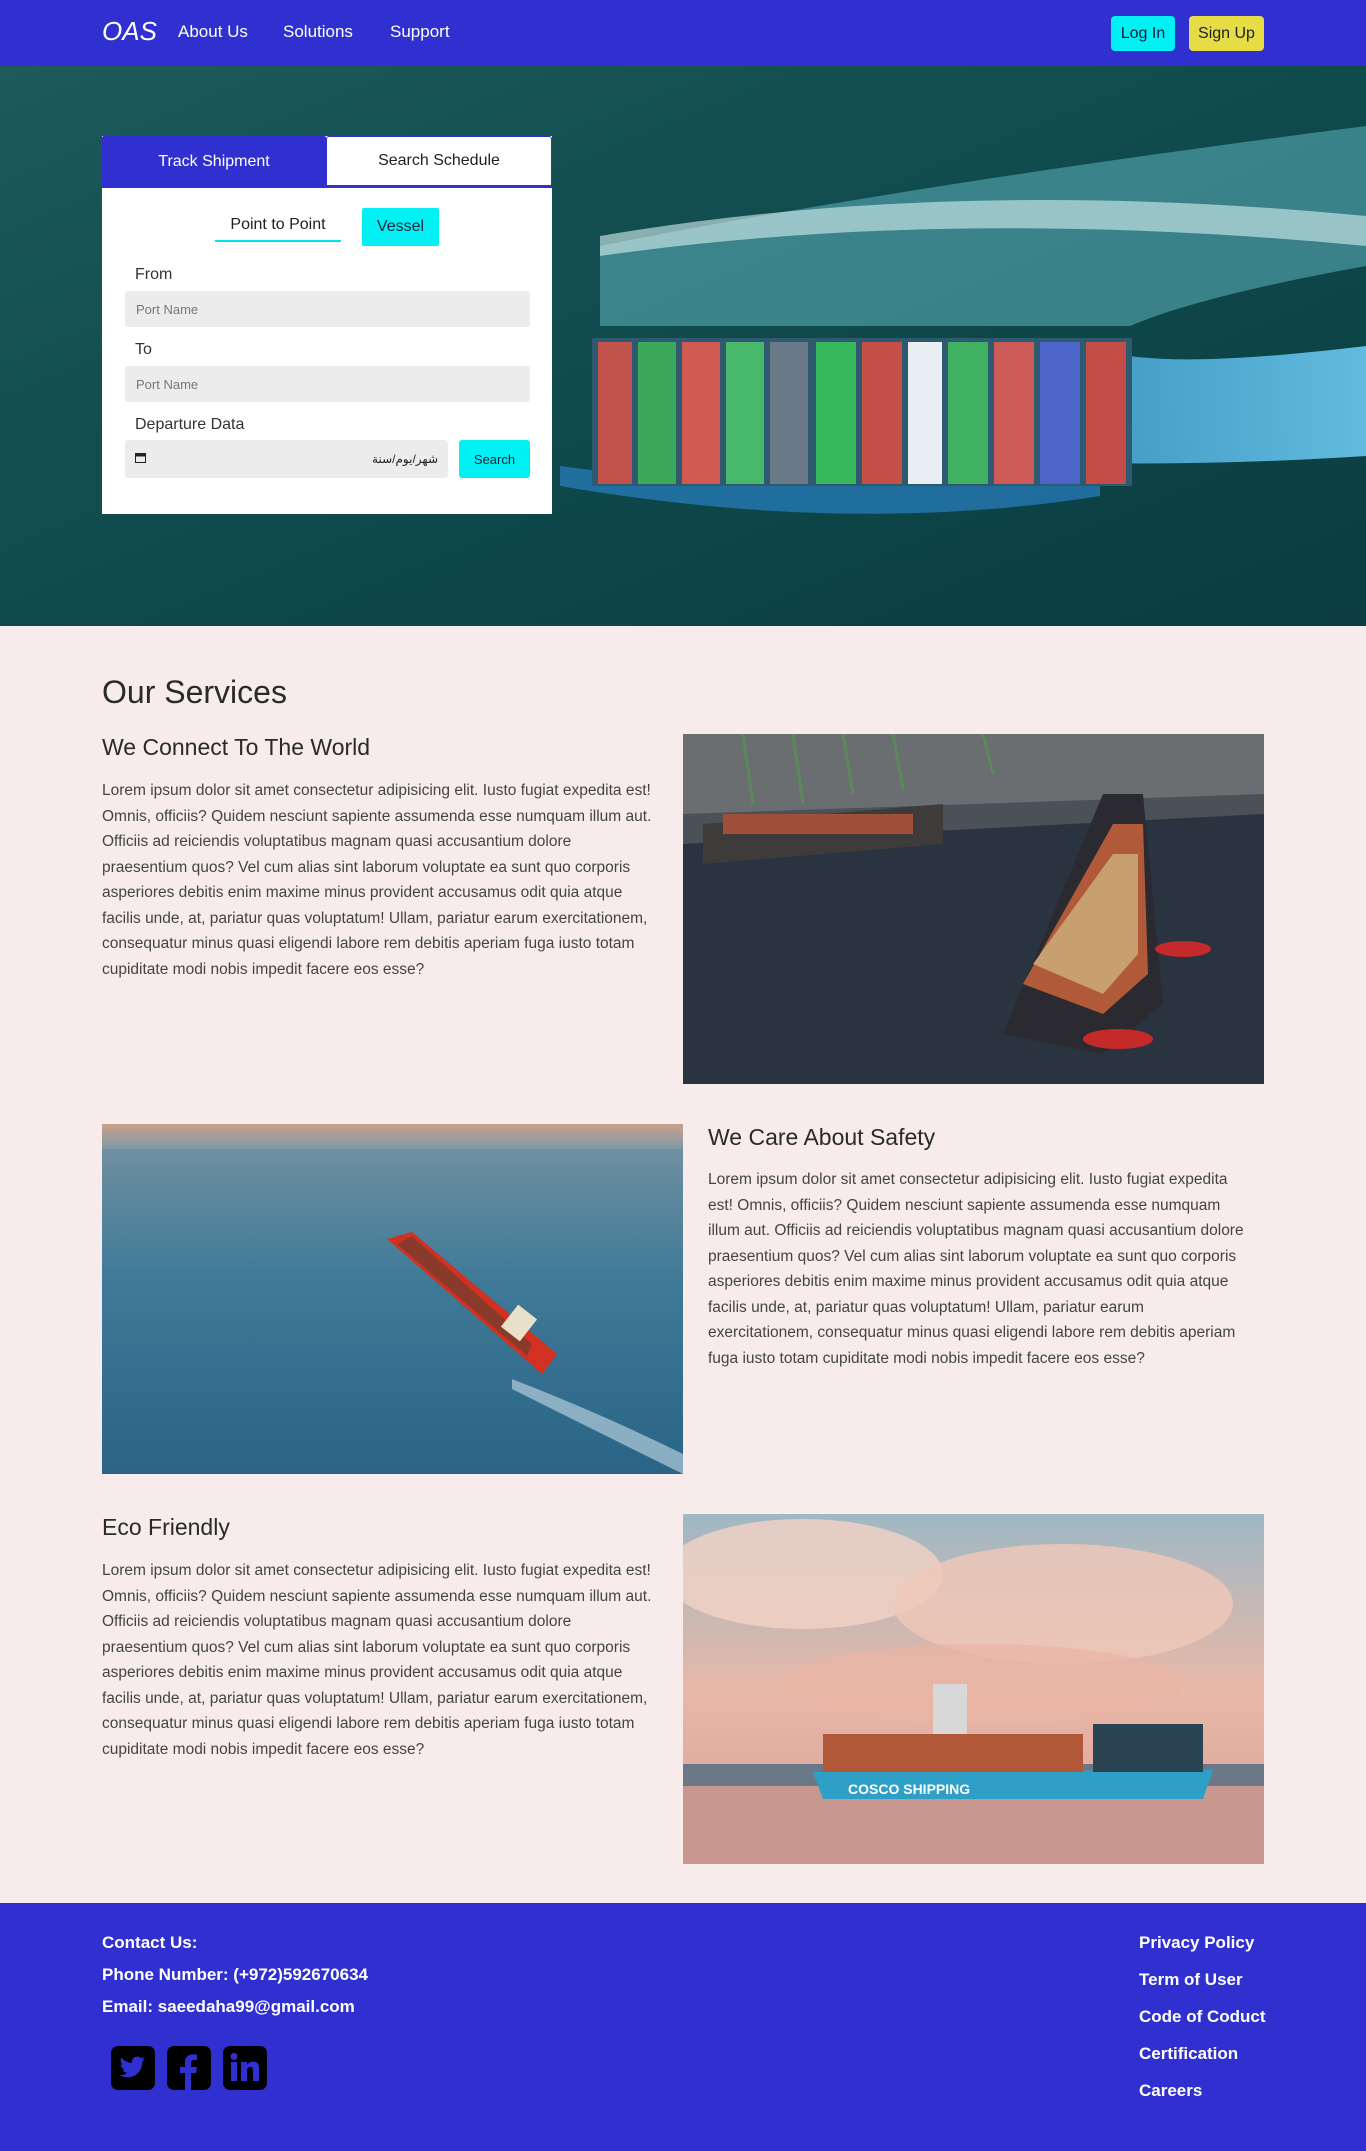  What do you see at coordinates (392, 1299) in the screenshot?
I see `service-image-red-ship` at bounding box center [392, 1299].